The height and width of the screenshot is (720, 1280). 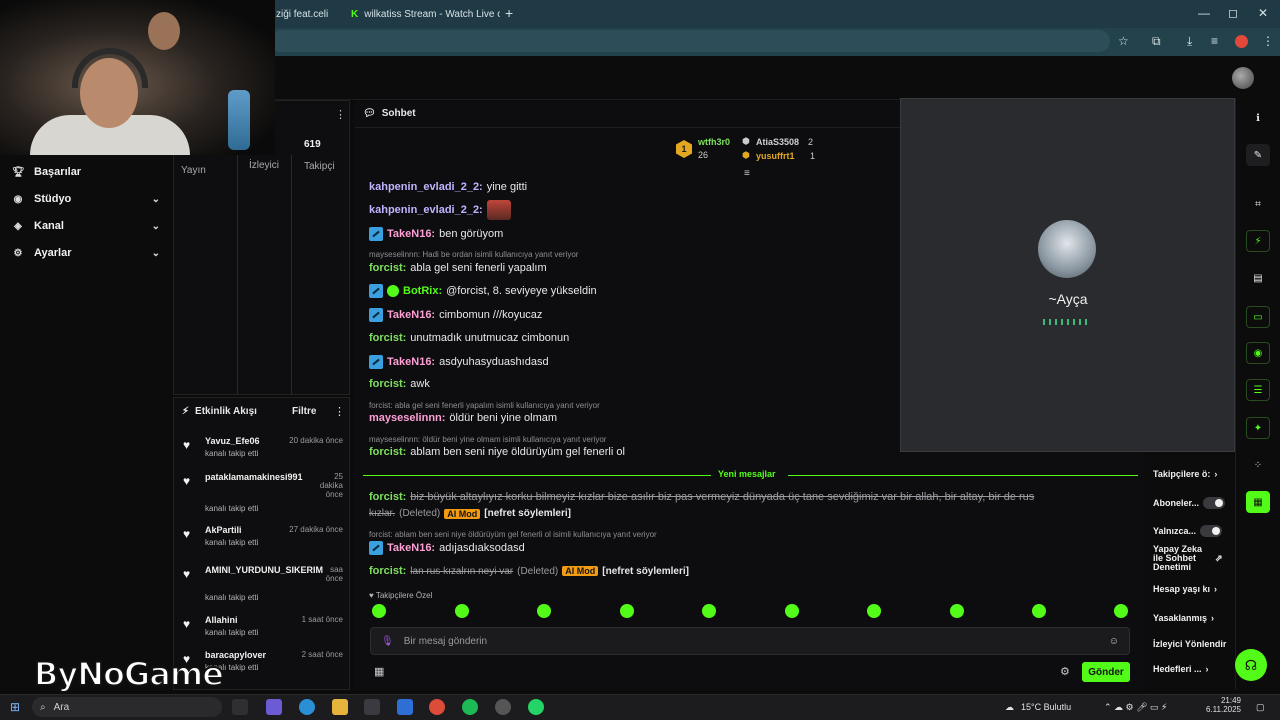 What do you see at coordinates (1258, 317) in the screenshot?
I see `chat-bubble-icon: ▭` at bounding box center [1258, 317].